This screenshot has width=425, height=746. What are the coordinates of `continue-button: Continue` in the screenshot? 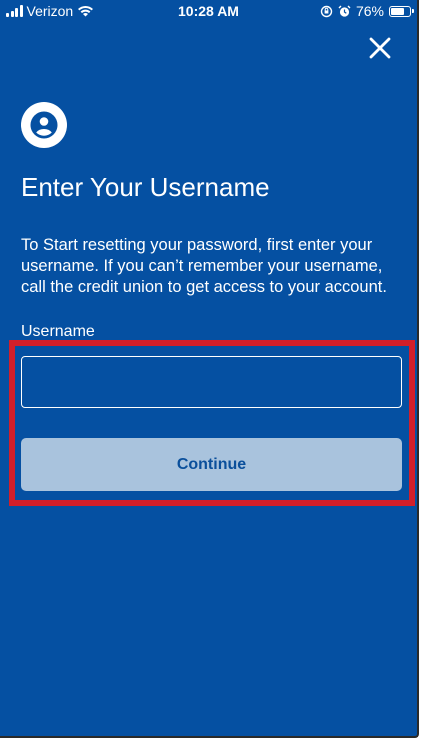 It's located at (211, 464).